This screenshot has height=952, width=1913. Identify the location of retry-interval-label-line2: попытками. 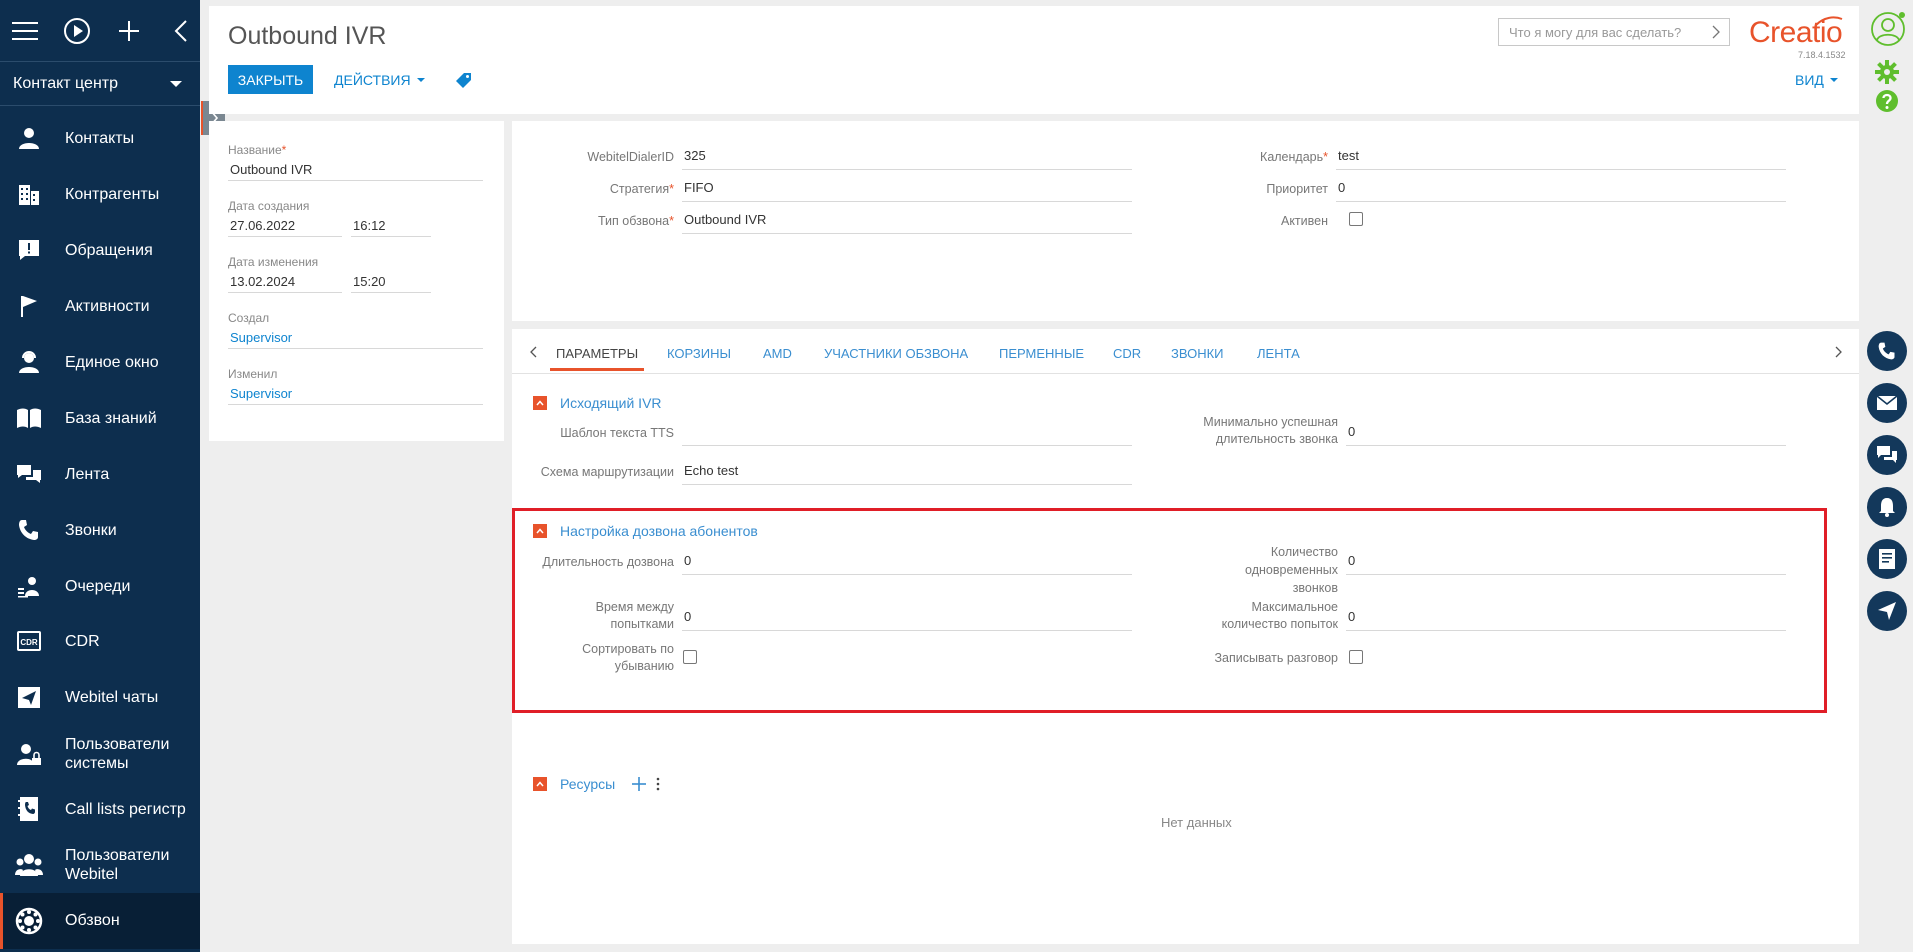
(642, 624).